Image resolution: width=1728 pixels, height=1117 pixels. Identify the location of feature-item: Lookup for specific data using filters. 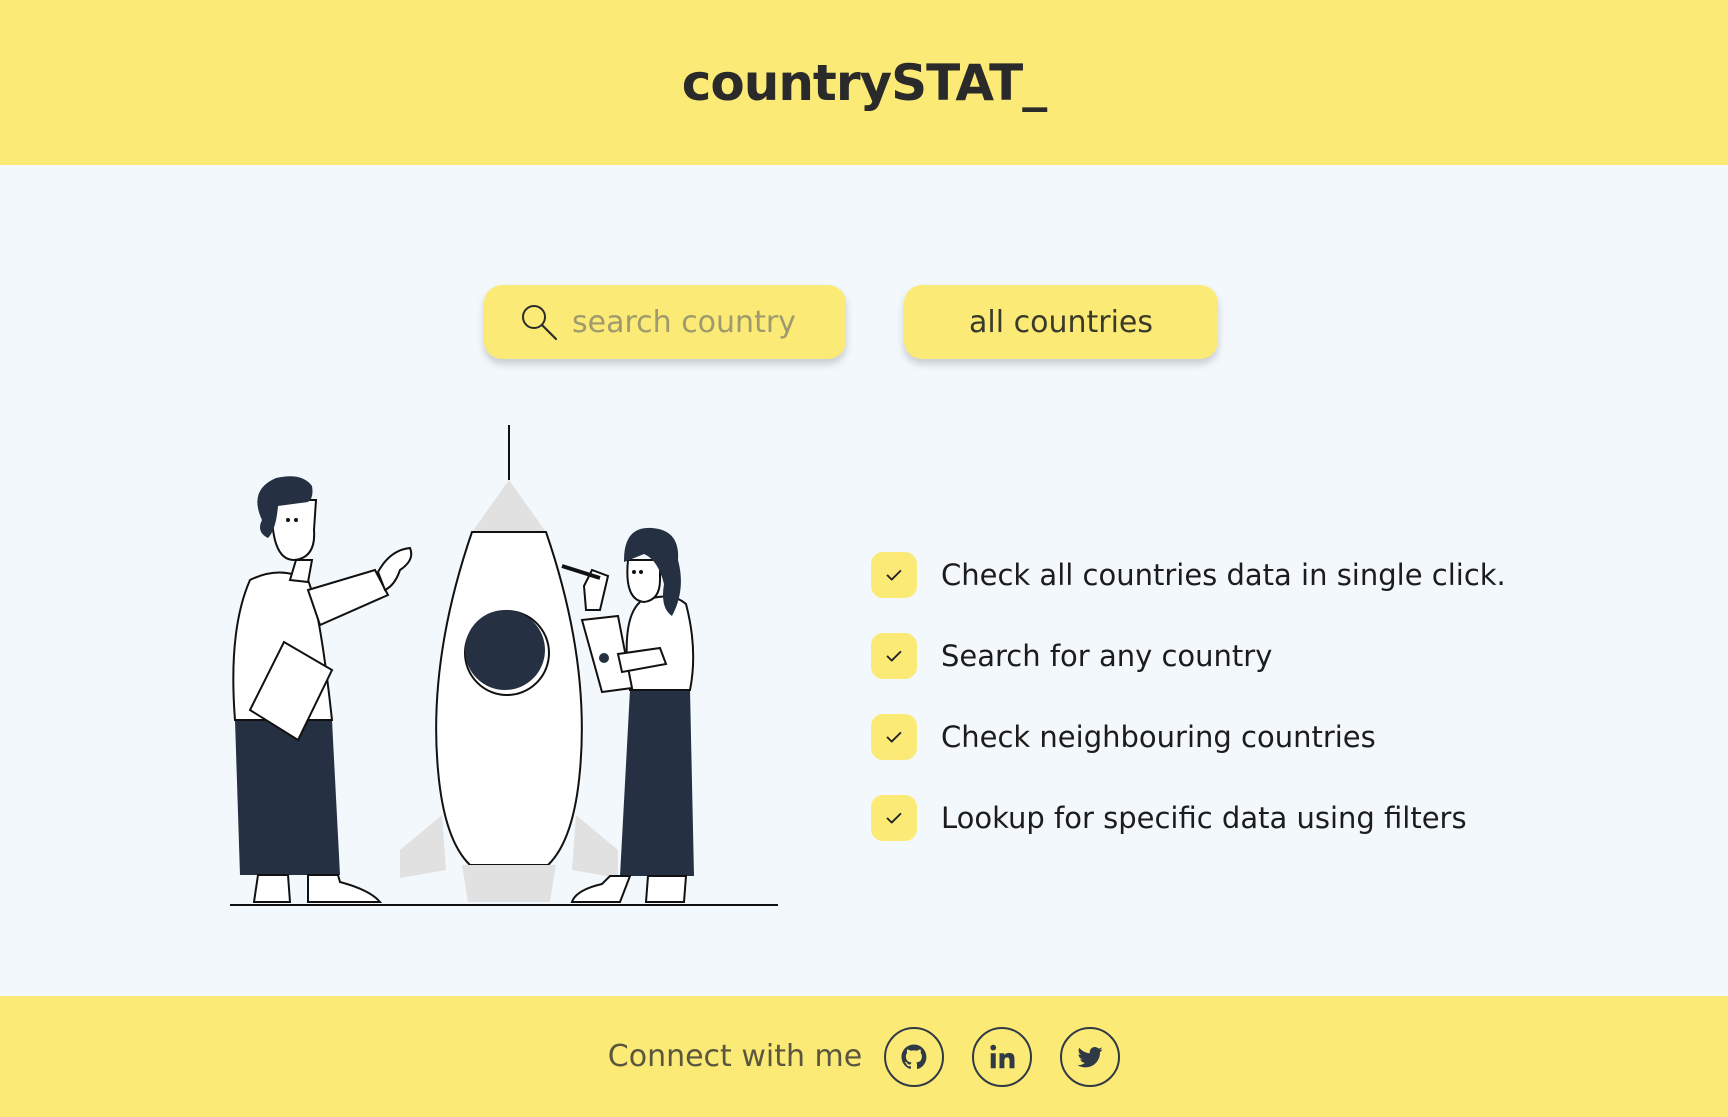
(1188, 818).